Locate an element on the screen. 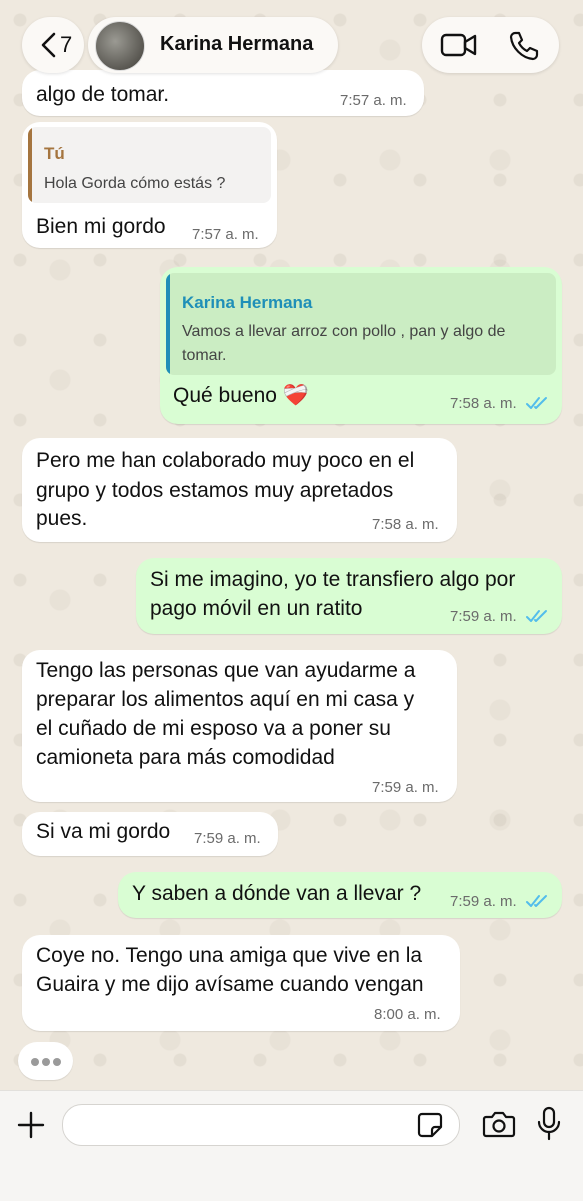  message-text-line: el cuñado de mi esposo va a poner su is located at coordinates (213, 728).